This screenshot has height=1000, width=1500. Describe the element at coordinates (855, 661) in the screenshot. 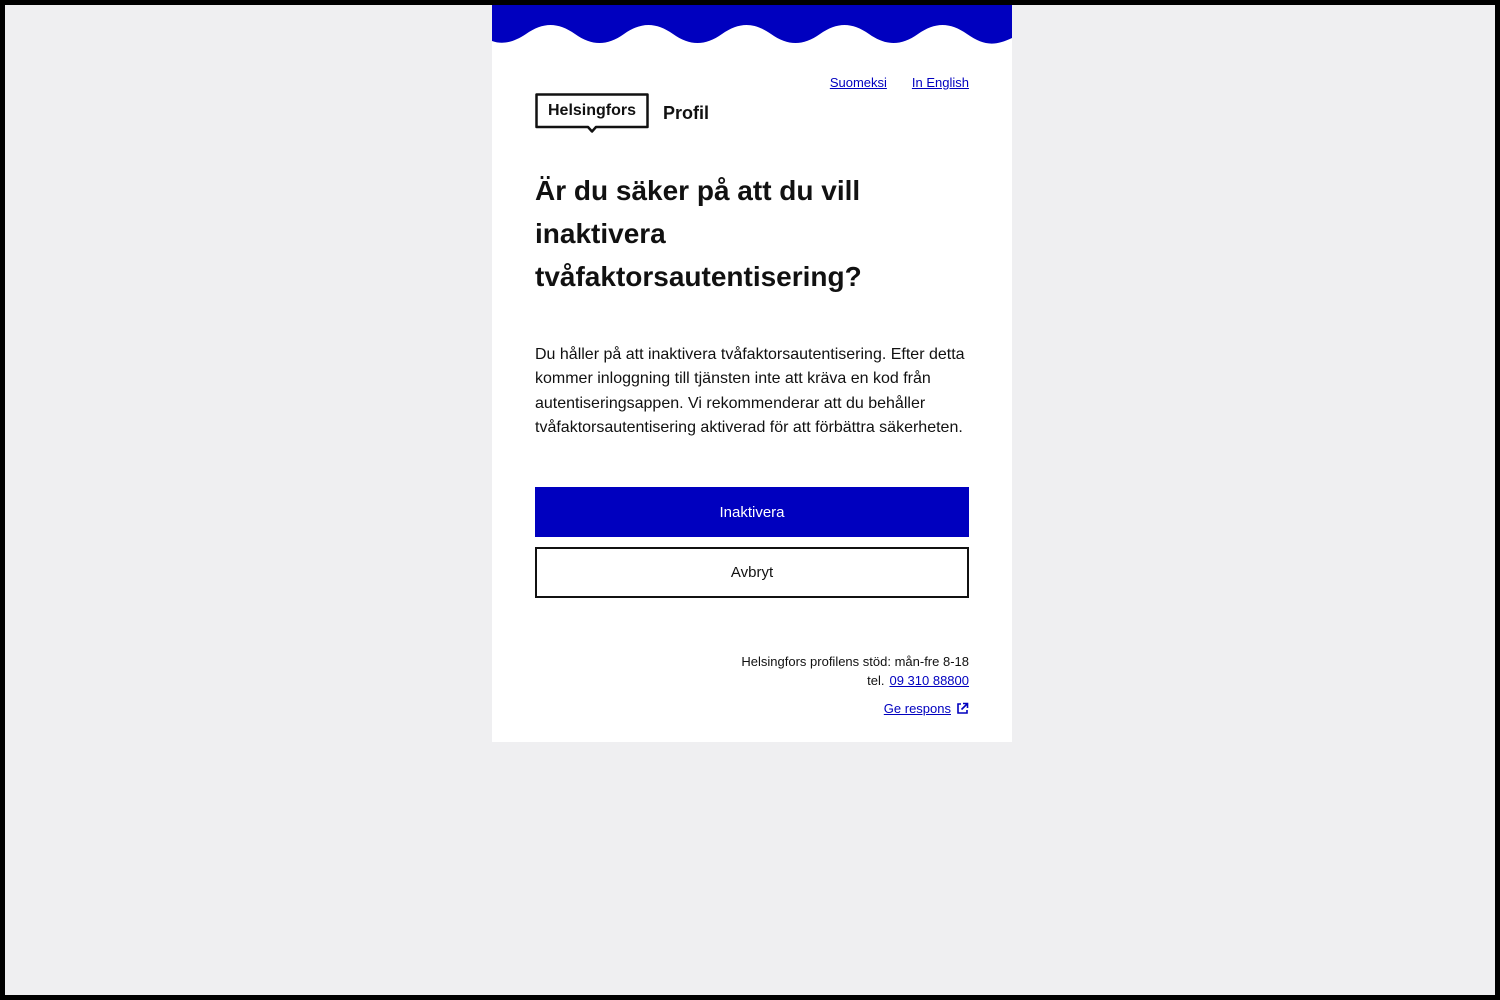

I see `support-hours: Helsingfors profilens stöd: mån-fre 8-18` at that location.